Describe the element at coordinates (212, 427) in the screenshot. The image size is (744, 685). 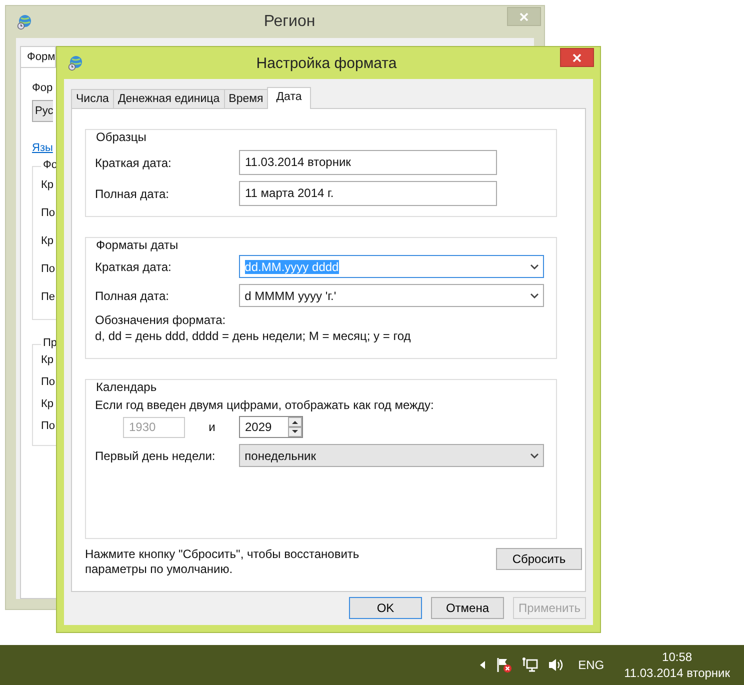
I see `label: и` at that location.